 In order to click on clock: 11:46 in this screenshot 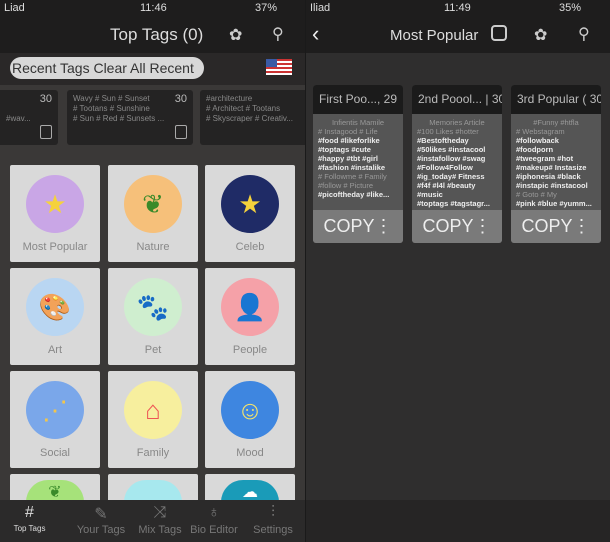, I will do `click(153, 8)`.